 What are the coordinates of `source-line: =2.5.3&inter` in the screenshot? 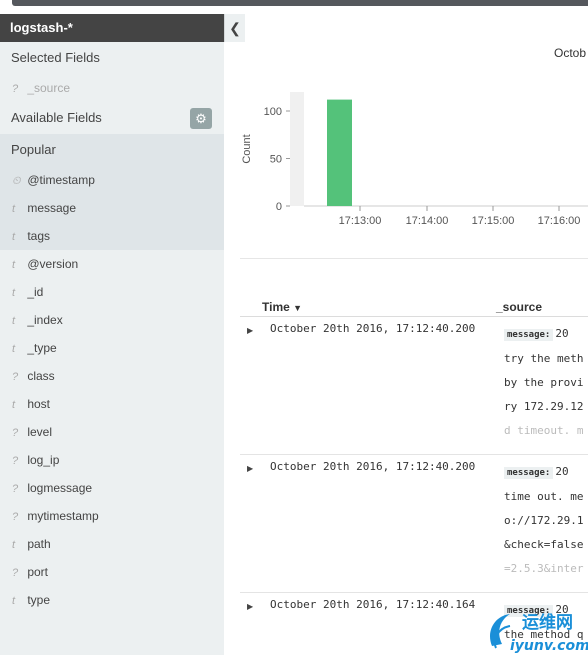 It's located at (544, 568).